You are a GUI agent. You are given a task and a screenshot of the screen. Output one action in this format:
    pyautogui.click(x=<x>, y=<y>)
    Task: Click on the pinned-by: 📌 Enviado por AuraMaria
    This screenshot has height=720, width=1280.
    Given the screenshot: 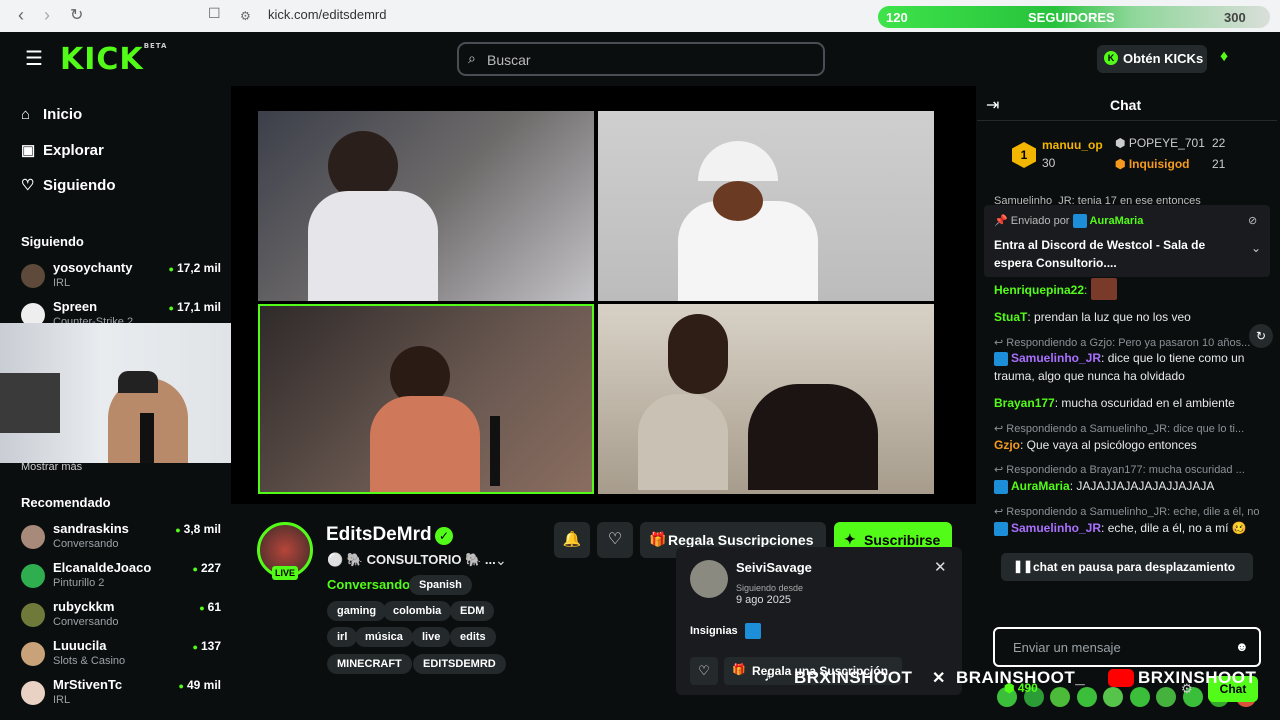 What is the action you would take?
    pyautogui.click(x=1069, y=221)
    